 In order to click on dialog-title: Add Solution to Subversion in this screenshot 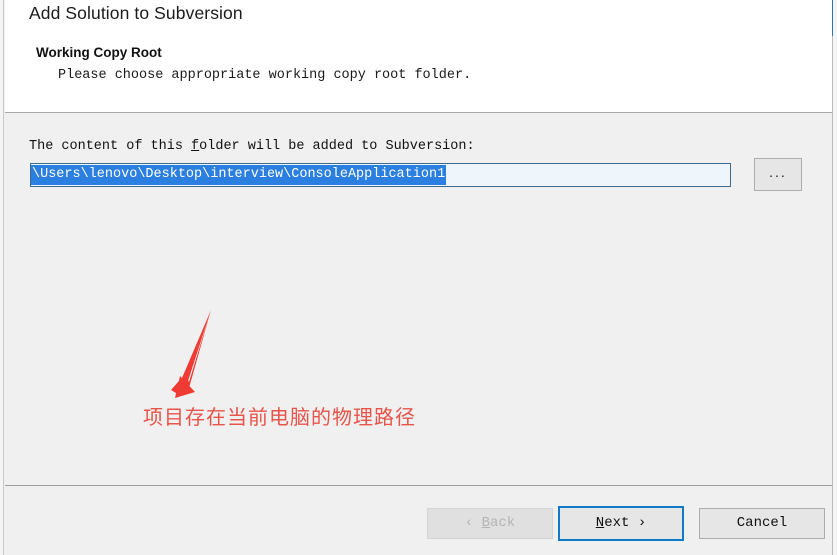, I will do `click(136, 13)`.